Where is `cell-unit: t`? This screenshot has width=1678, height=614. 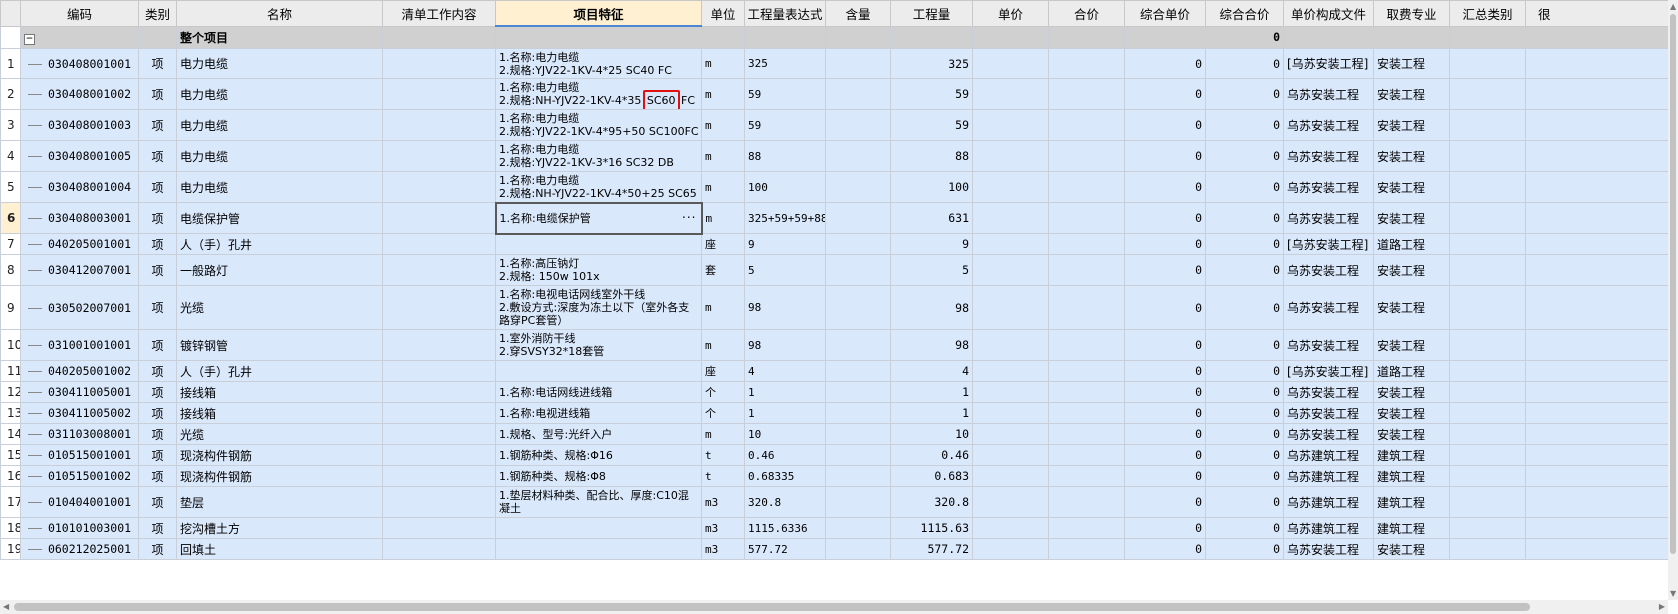 cell-unit: t is located at coordinates (723, 476).